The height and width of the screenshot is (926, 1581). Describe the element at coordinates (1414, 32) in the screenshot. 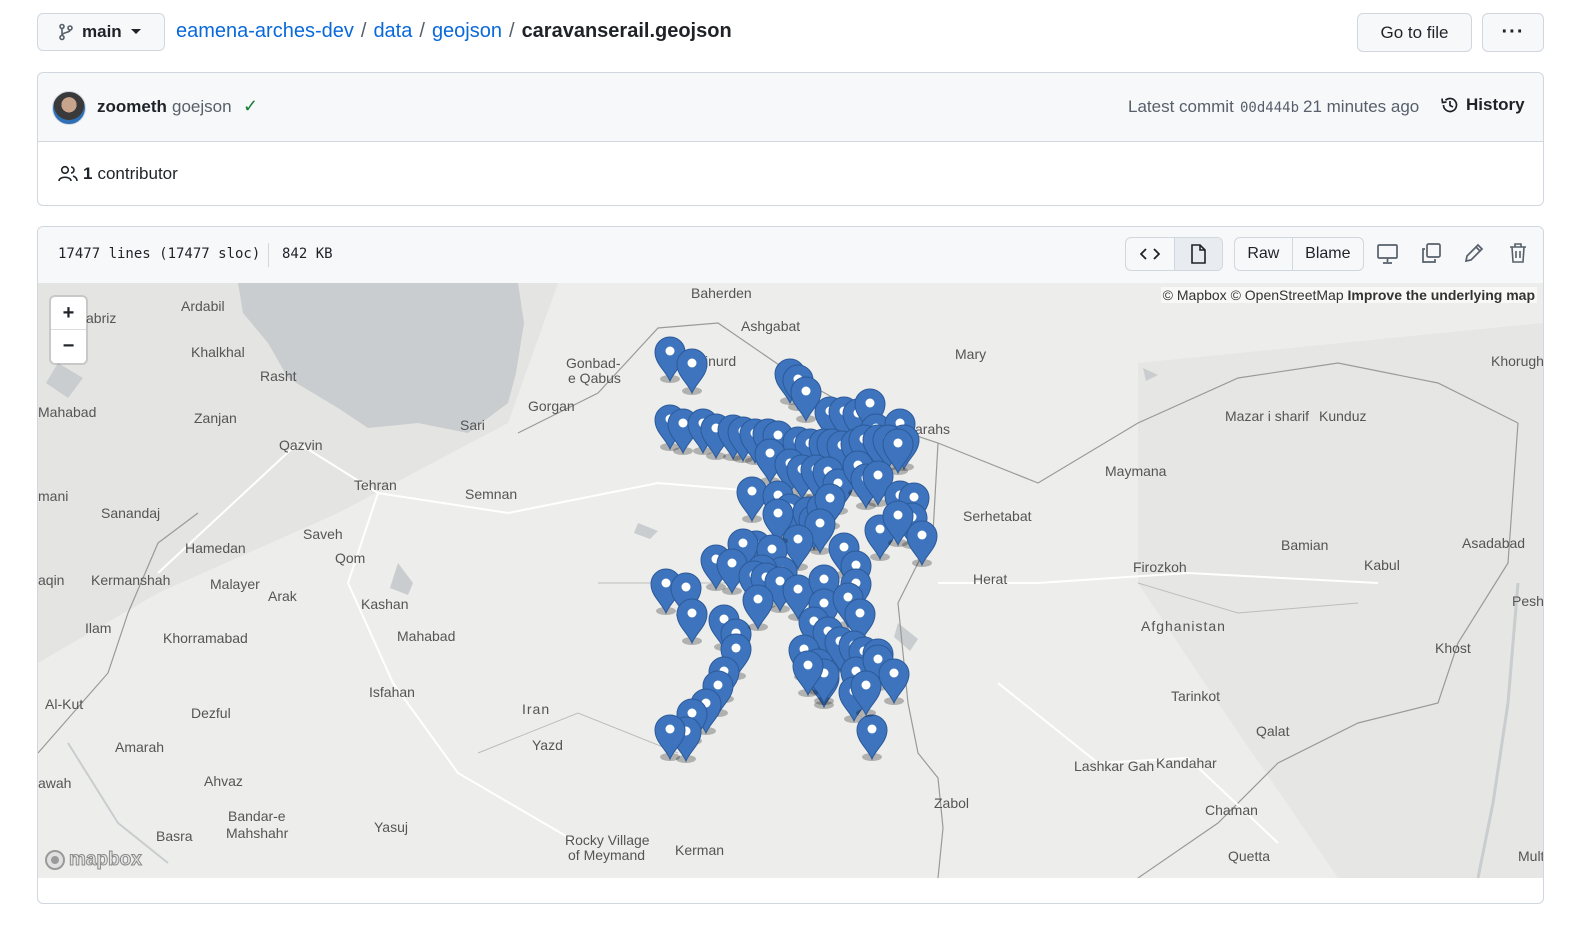

I see `go-to-file-button: Go to file` at that location.